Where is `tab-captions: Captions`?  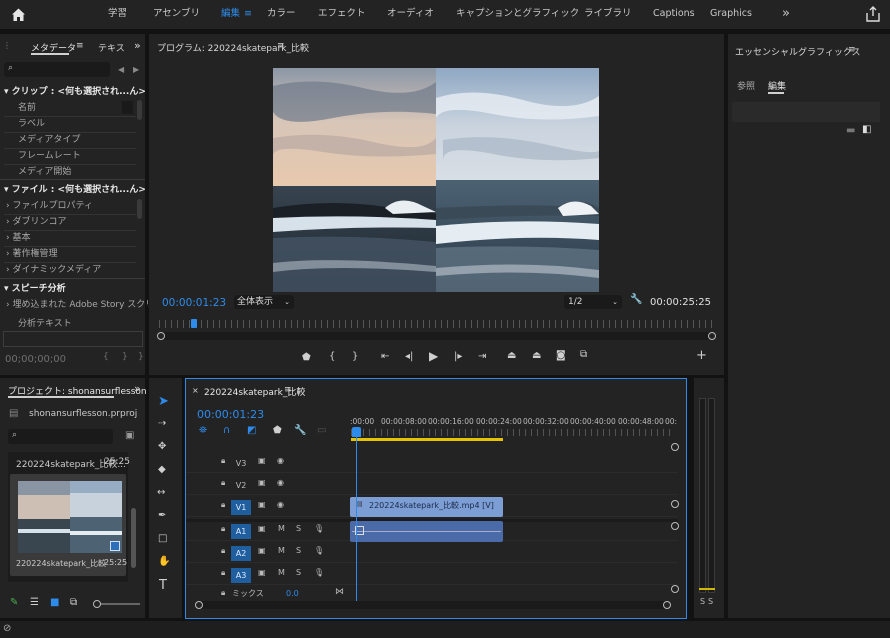
tab-captions: Captions is located at coordinates (674, 15).